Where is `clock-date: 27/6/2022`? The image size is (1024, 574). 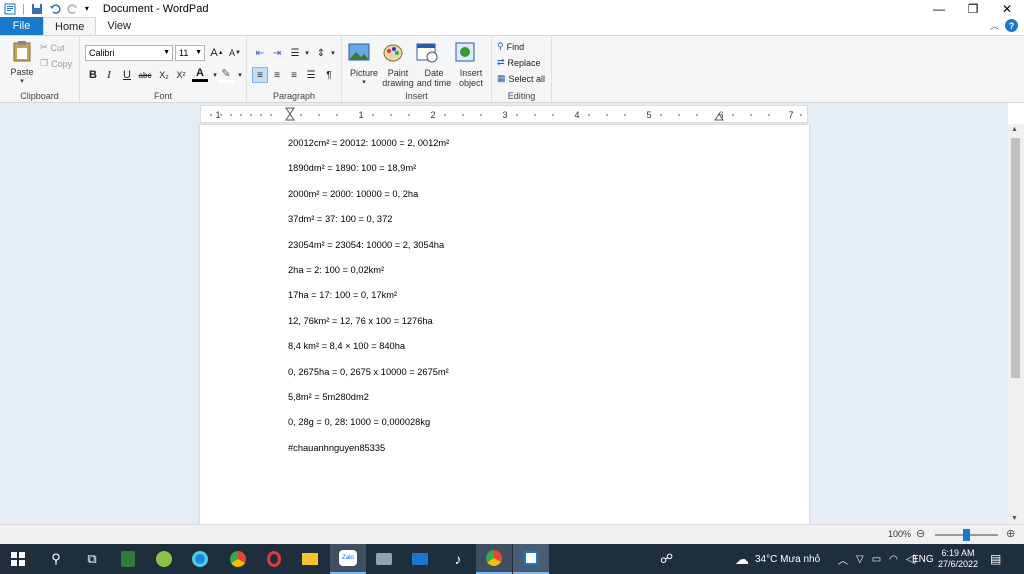
clock-date: 27/6/2022 is located at coordinates (958, 564).